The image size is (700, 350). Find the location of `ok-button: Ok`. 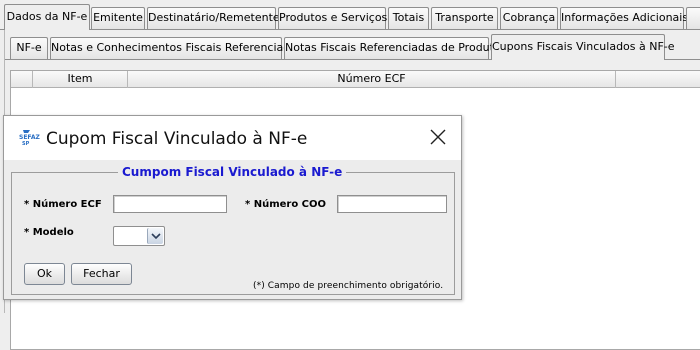

ok-button: Ok is located at coordinates (44, 274).